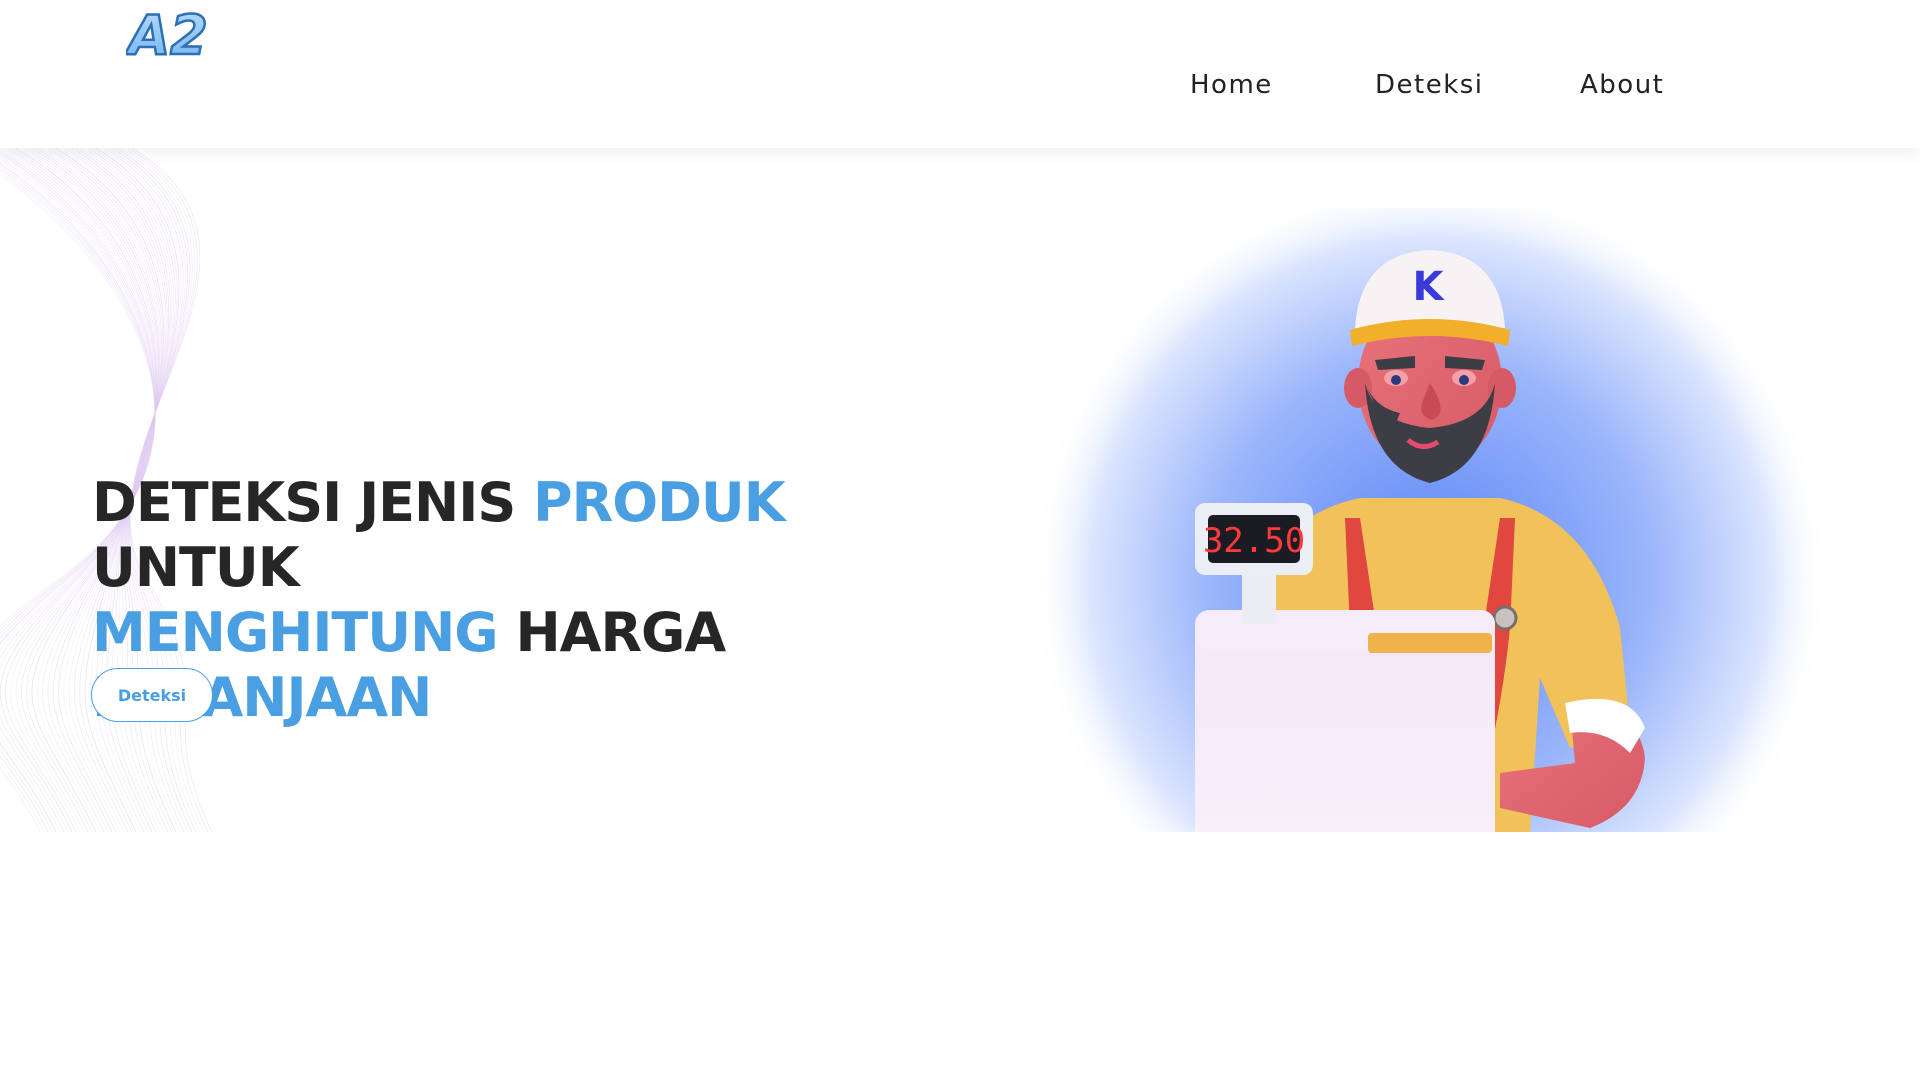 This screenshot has height=1080, width=1920. I want to click on hero-heading-word: DETEKSI JENIS, so click(304, 503).